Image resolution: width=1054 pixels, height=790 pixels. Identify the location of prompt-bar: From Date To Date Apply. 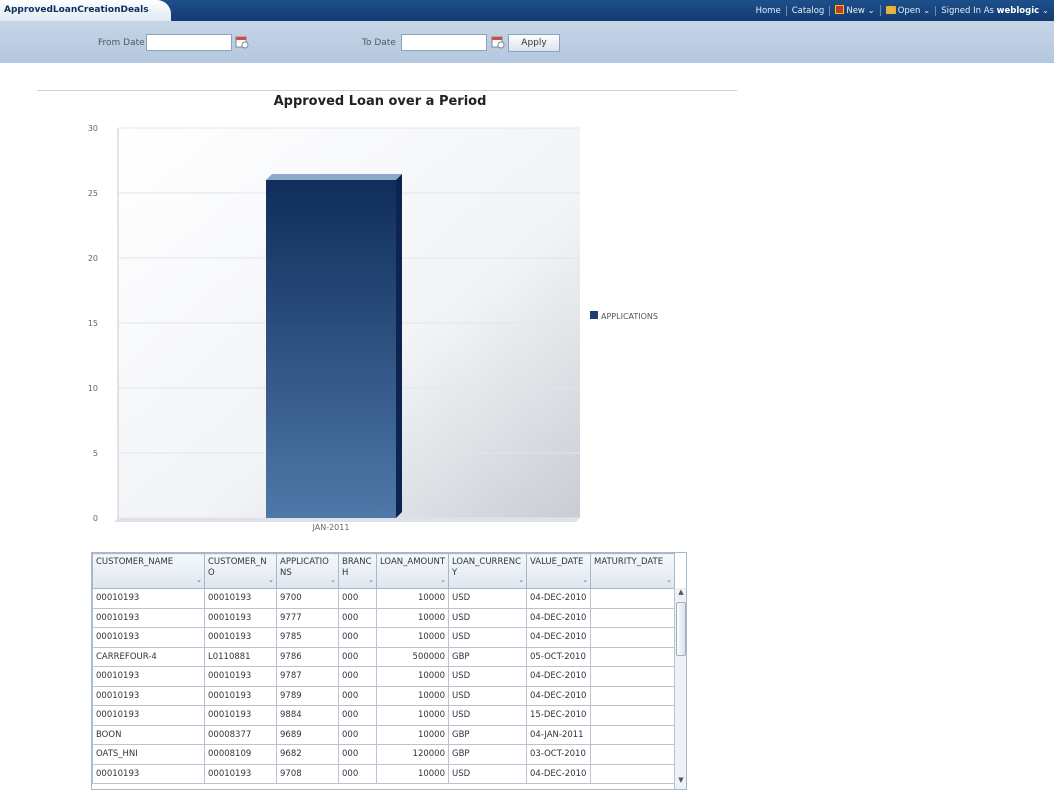
(527, 42).